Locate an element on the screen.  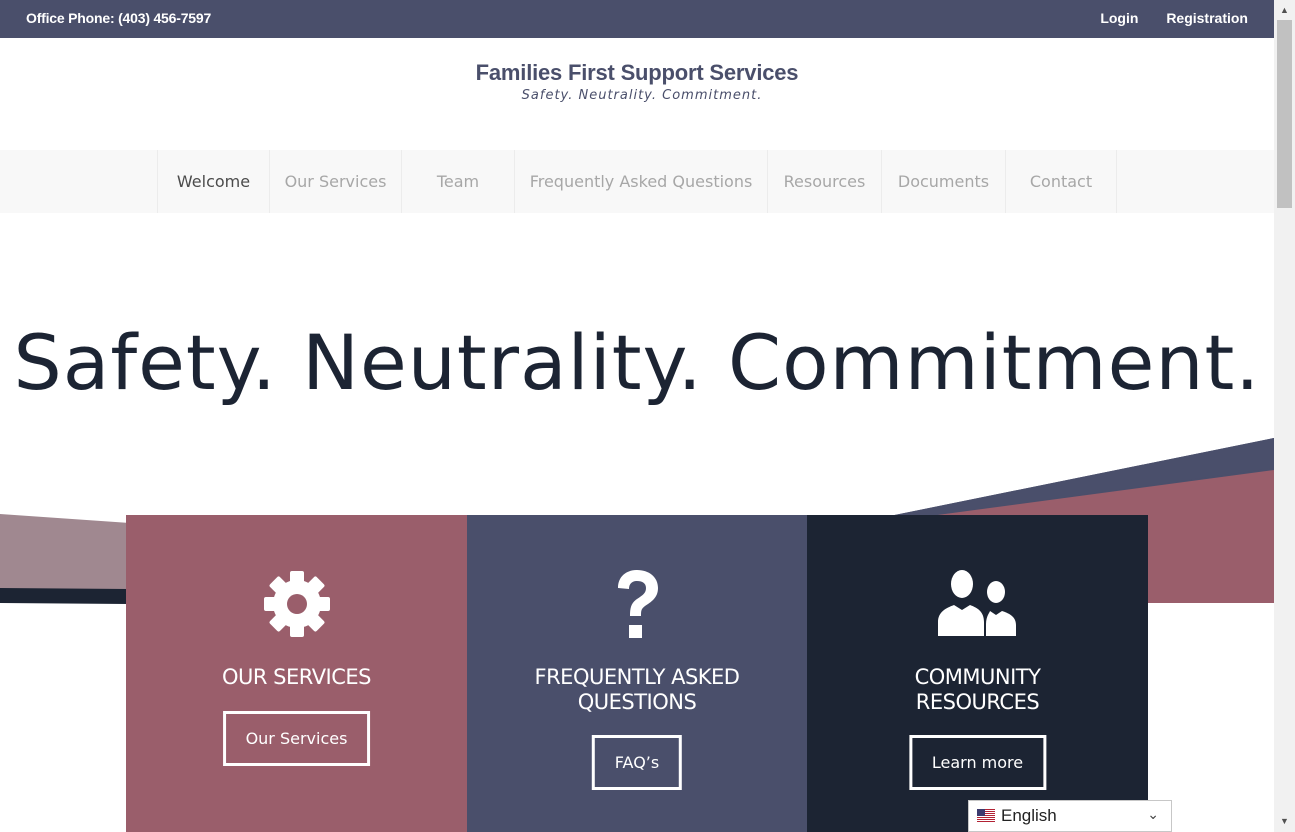
our-services-button: Our Services is located at coordinates (296, 738).